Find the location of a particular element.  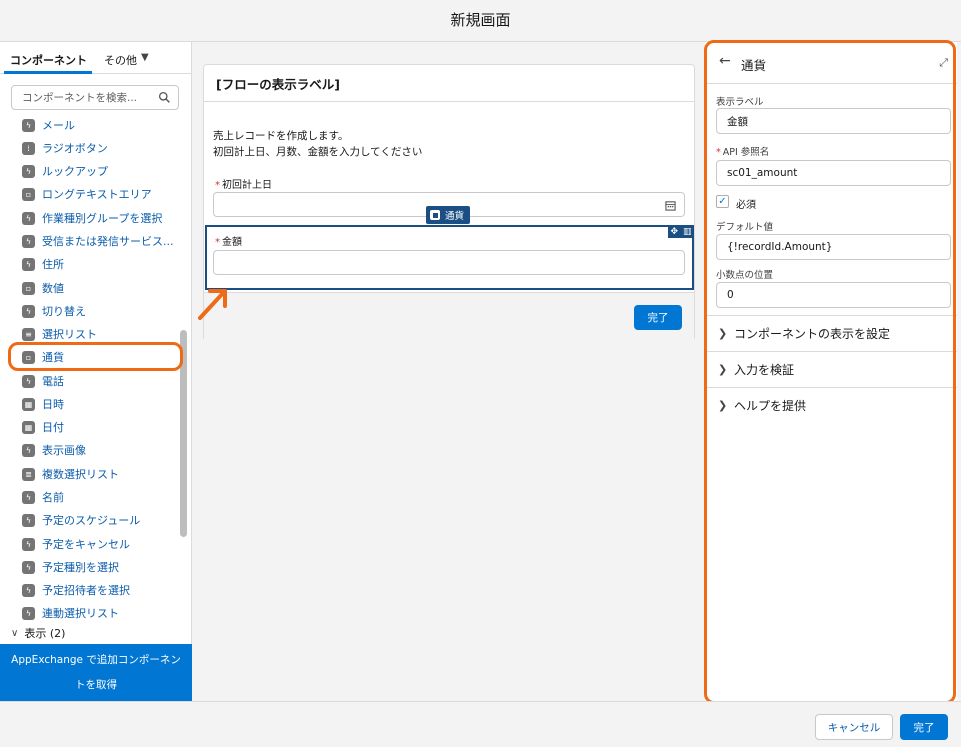

list-item: ϟ 名前 is located at coordinates (43, 497).